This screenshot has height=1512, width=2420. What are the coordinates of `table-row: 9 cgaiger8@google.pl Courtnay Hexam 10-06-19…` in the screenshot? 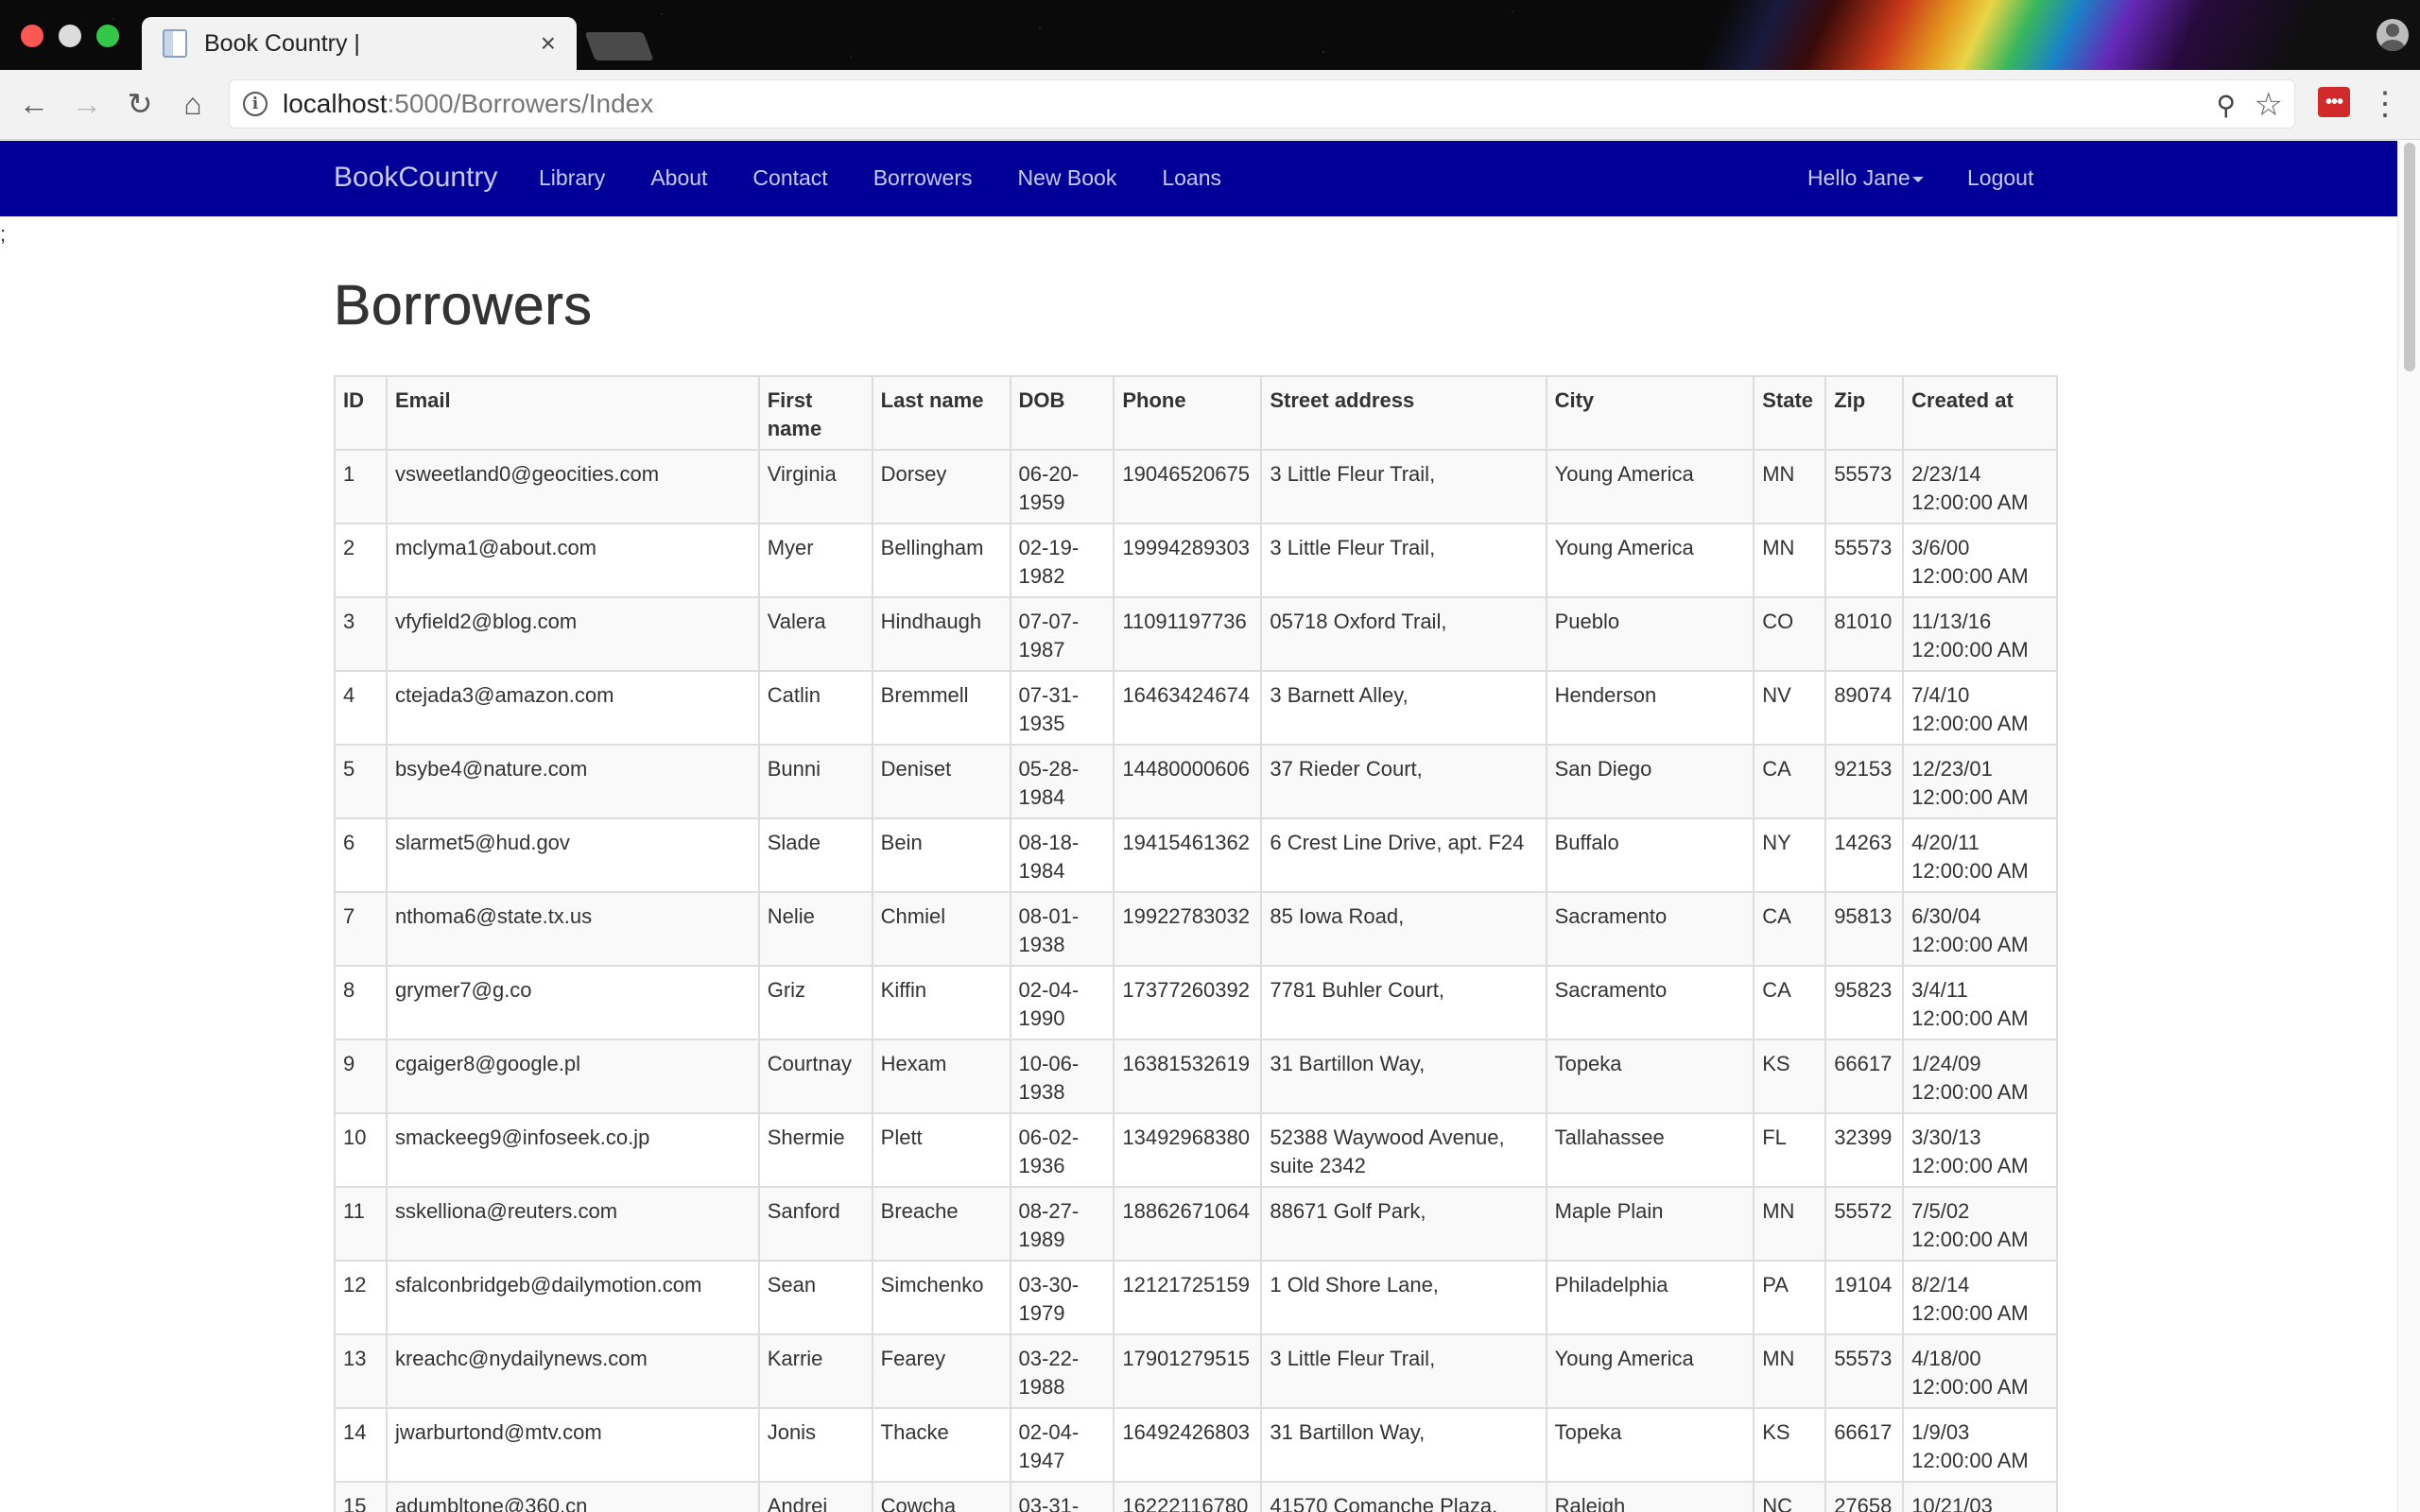 It's located at (1196, 1076).